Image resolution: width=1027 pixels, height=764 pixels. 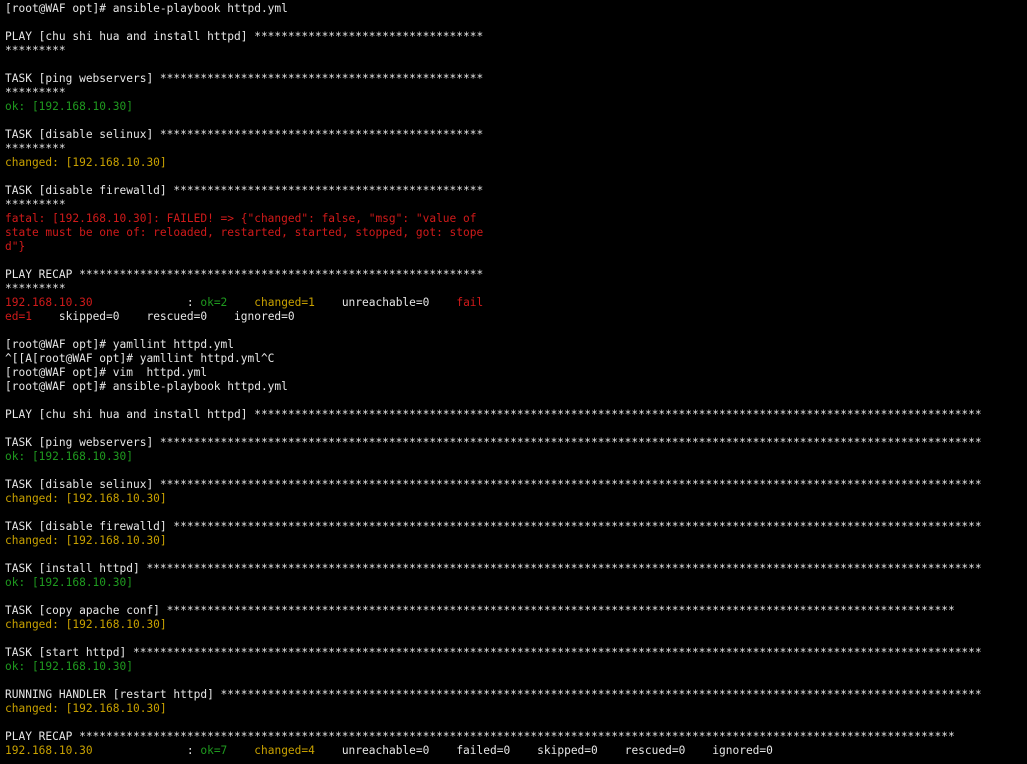 What do you see at coordinates (140, 358) in the screenshot?
I see `terminal-text-segment: ^[[A[root@WAF opt]# yamllint httpd.yml^C` at bounding box center [140, 358].